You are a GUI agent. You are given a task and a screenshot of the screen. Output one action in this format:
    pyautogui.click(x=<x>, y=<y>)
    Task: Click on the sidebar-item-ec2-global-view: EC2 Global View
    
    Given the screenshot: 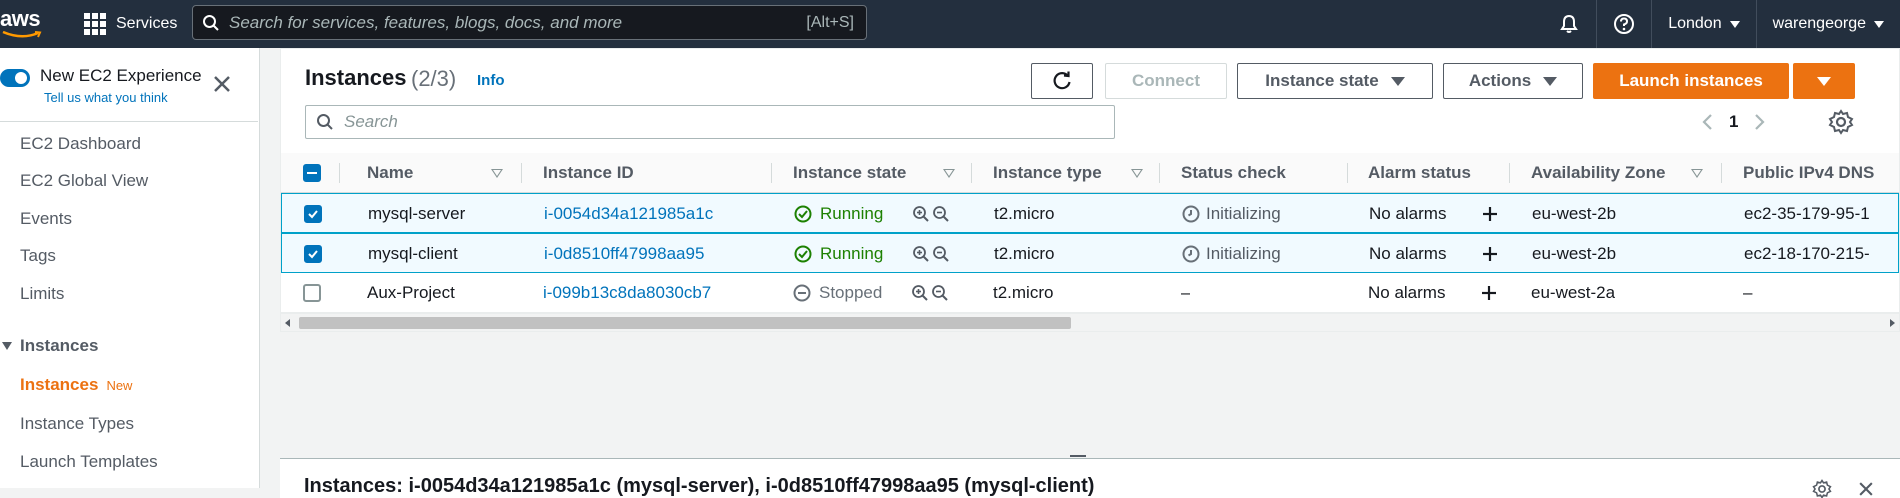 What is the action you would take?
    pyautogui.click(x=84, y=181)
    